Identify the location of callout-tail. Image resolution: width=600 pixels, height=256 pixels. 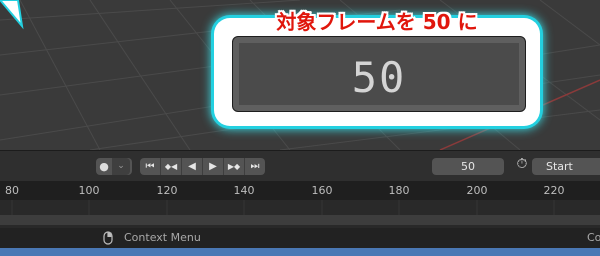
(12, 15).